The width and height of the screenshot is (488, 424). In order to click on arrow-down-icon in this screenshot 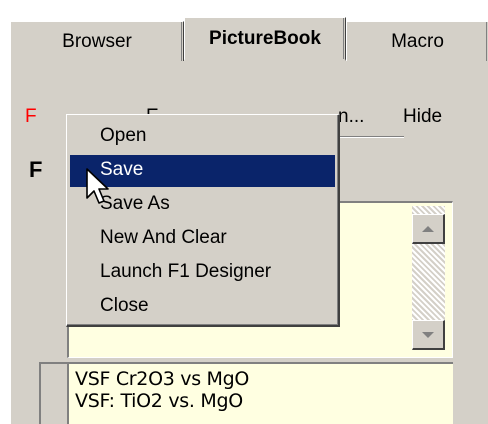, I will do `click(428, 334)`.